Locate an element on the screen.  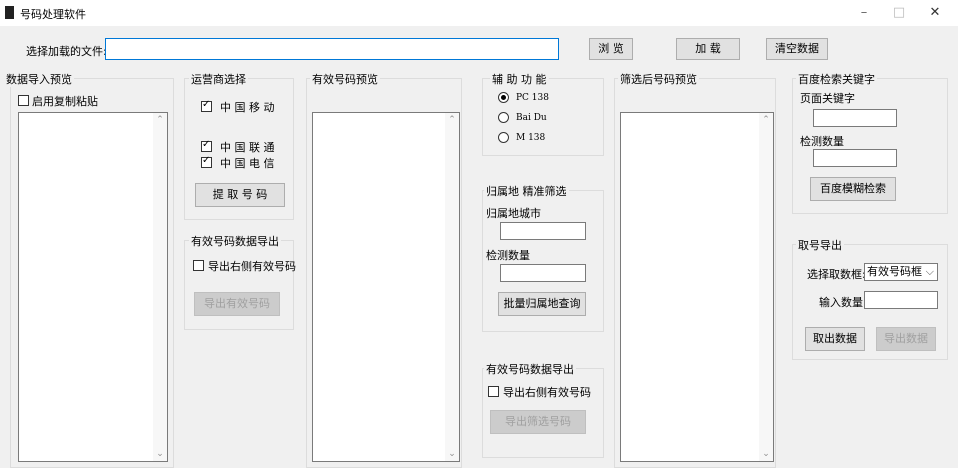
export-valid-checkbox is located at coordinates (198, 265).